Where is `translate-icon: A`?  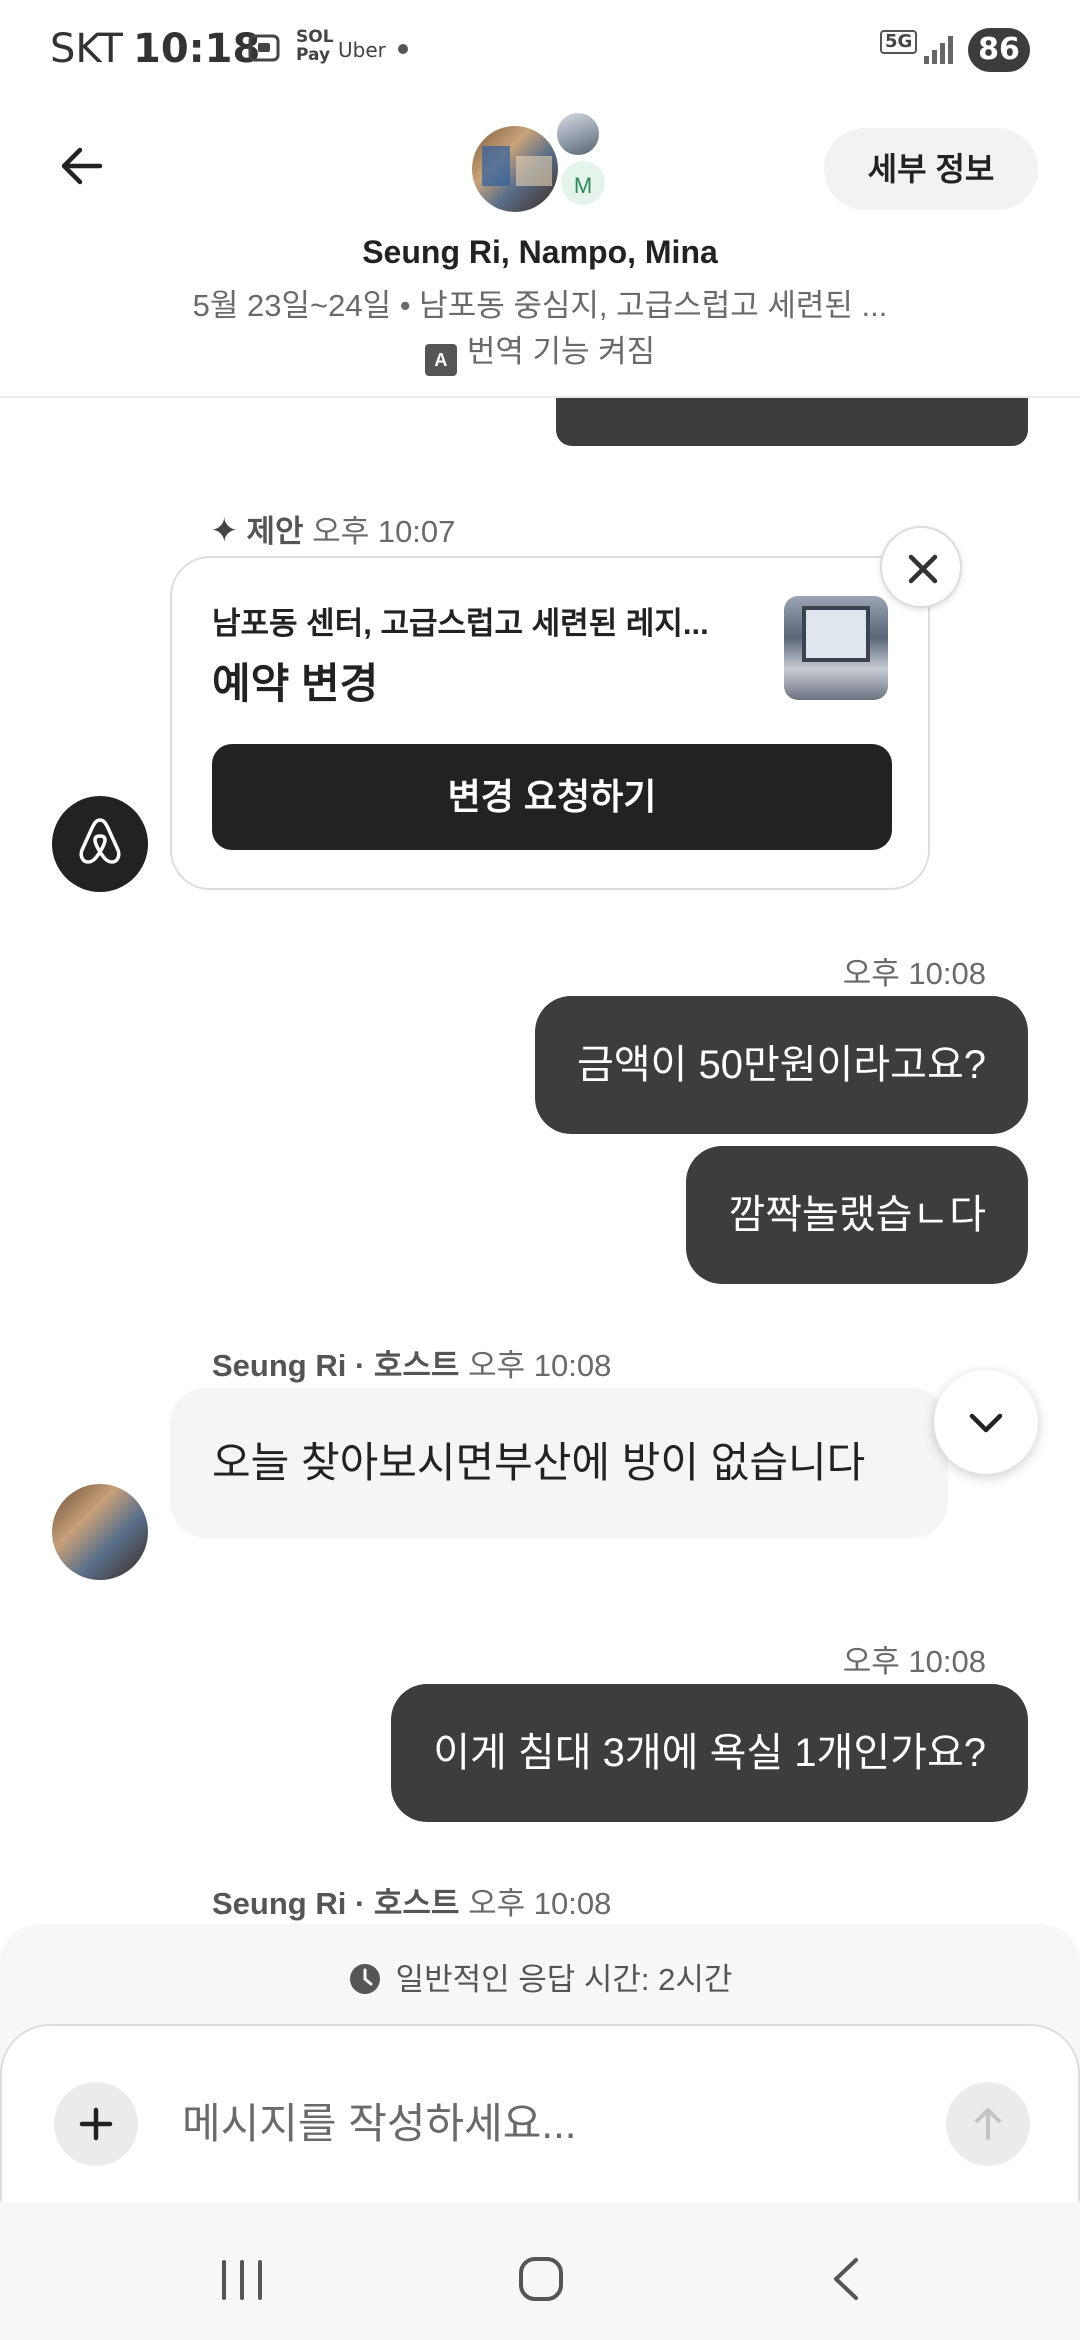
translate-icon: A is located at coordinates (440, 360).